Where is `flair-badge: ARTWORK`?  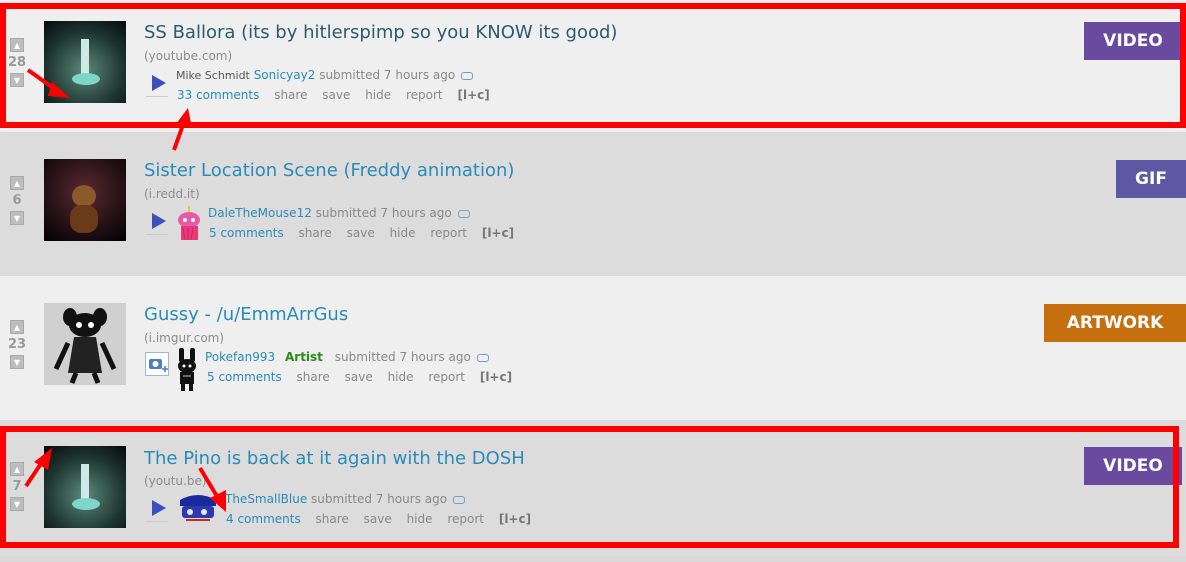 flair-badge: ARTWORK is located at coordinates (1115, 323).